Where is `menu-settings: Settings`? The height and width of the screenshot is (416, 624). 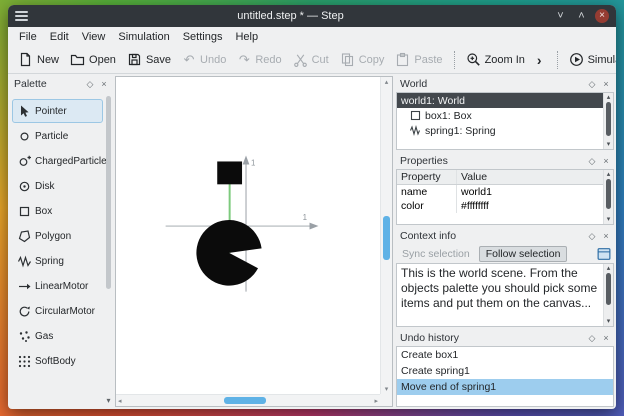
menu-settings: Settings is located at coordinates (203, 37).